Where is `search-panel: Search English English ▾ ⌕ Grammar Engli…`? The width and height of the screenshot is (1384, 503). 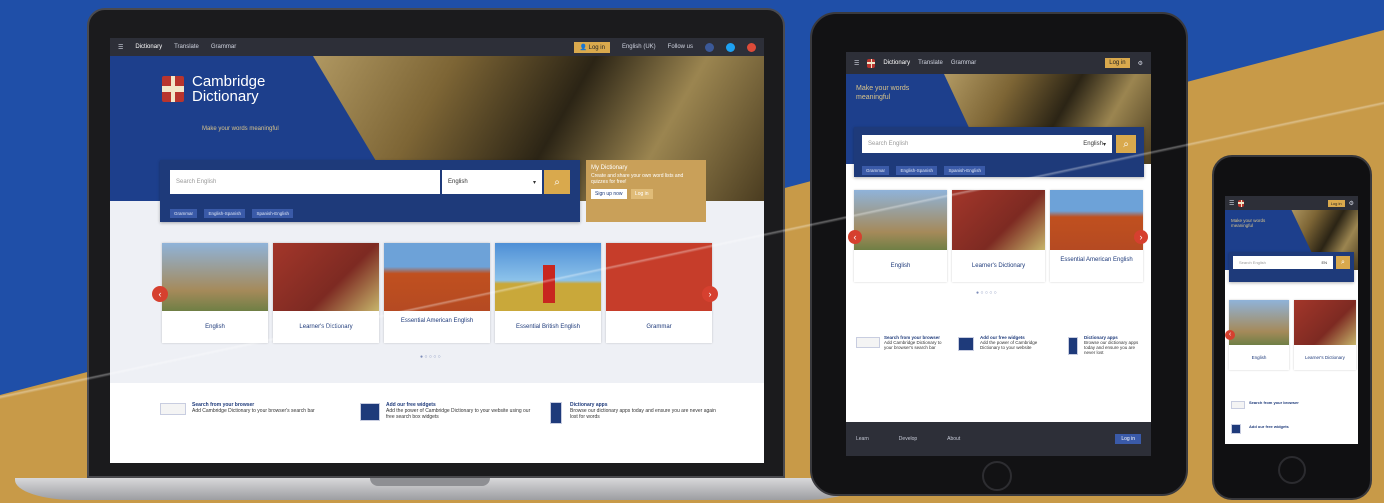 search-panel: Search English English ▾ ⌕ Grammar Engli… is located at coordinates (999, 152).